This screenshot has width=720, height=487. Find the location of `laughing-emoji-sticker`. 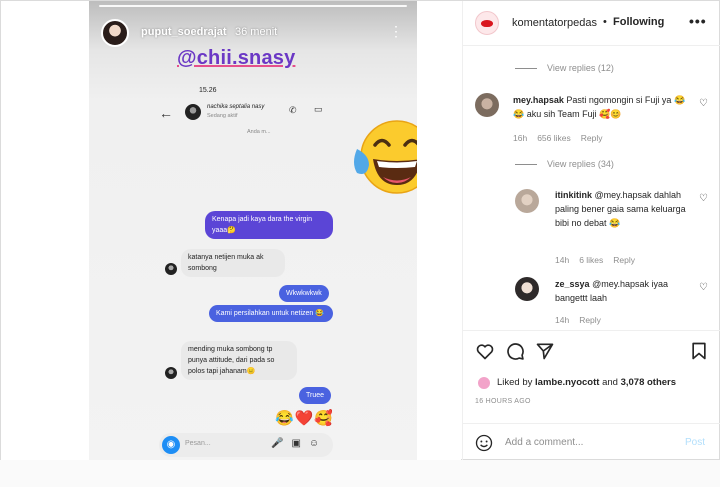

laughing-emoji-sticker is located at coordinates (385, 157).